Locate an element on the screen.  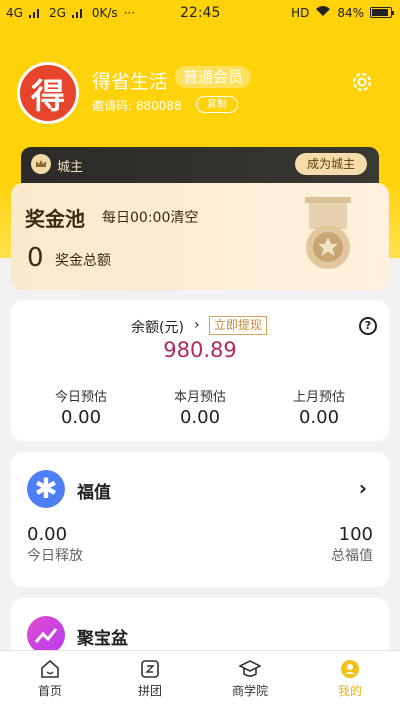
clock: 22:45 is located at coordinates (200, 13).